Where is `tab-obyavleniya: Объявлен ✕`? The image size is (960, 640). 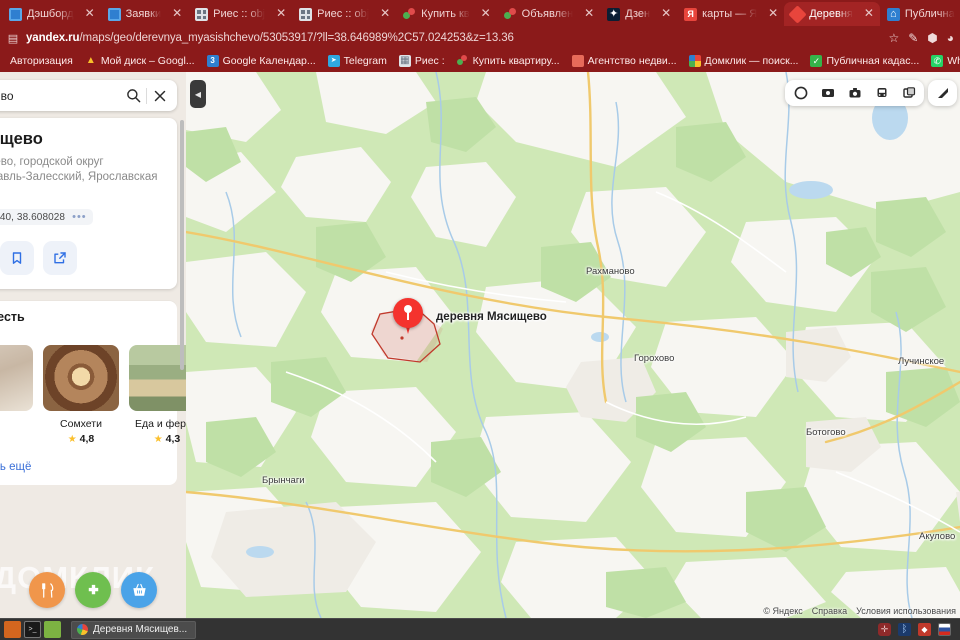
tab-obyavleniya: Объявлен ✕ is located at coordinates (549, 14).